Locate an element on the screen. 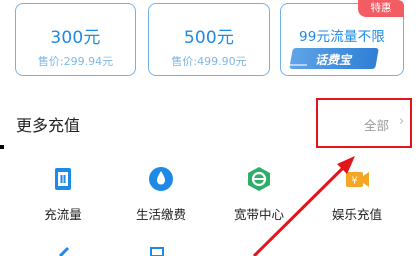 This screenshot has height=256, width=420. service-data-topup: 充流量 is located at coordinates (63, 195).